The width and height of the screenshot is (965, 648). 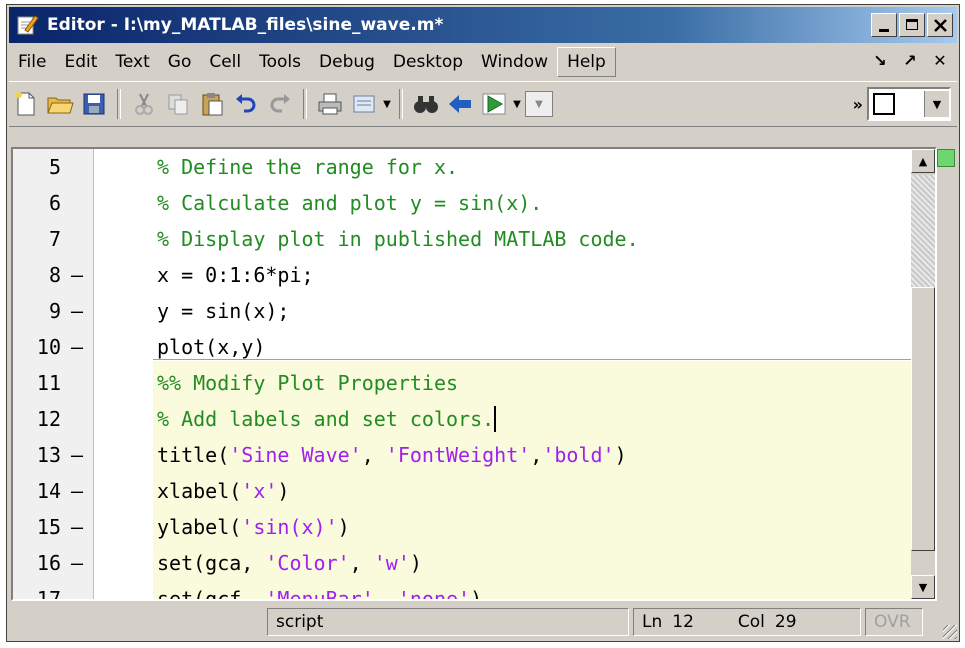 I want to click on new-file-icon, so click(x=25, y=104).